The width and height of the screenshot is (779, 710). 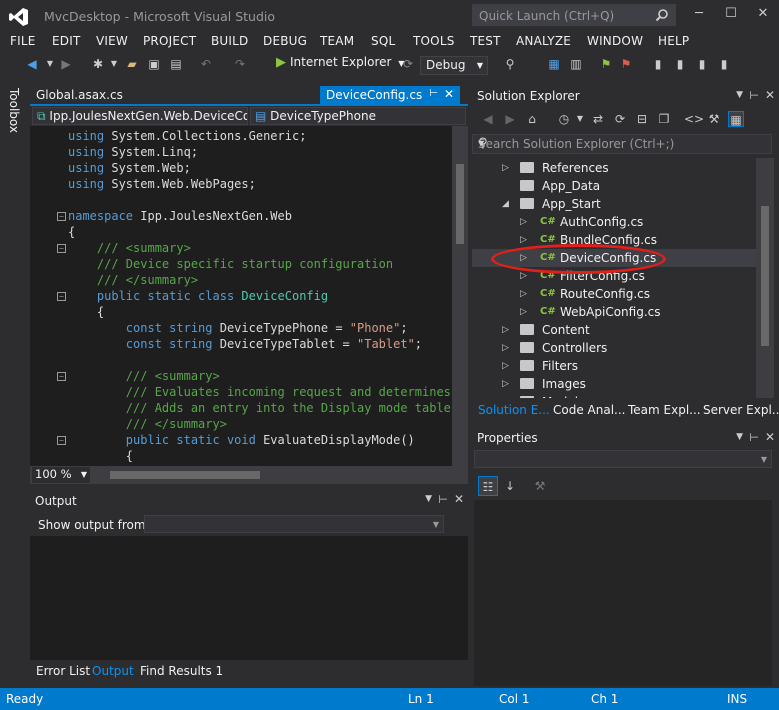 What do you see at coordinates (63, 671) in the screenshot?
I see `tab-error-list: Error List` at bounding box center [63, 671].